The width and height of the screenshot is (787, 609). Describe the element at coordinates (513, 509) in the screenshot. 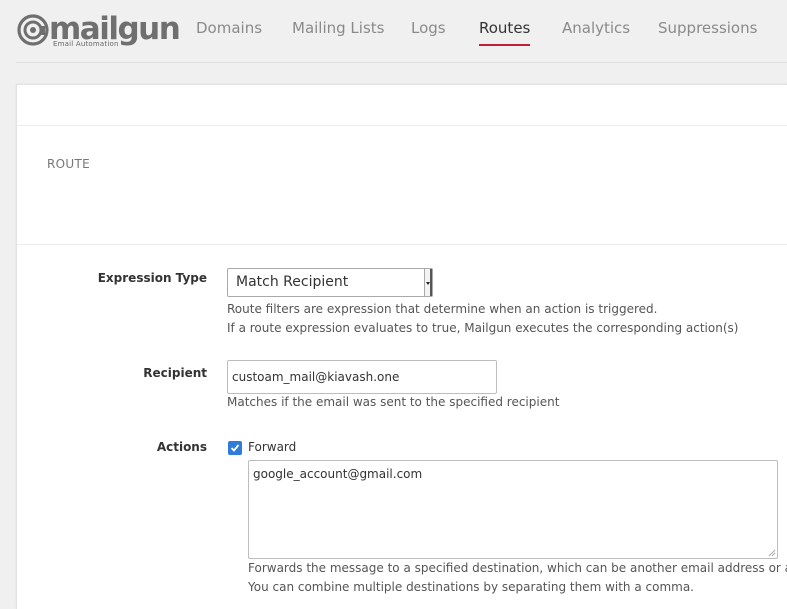

I see `forward-destination-textarea: google_account@gmail.com` at that location.